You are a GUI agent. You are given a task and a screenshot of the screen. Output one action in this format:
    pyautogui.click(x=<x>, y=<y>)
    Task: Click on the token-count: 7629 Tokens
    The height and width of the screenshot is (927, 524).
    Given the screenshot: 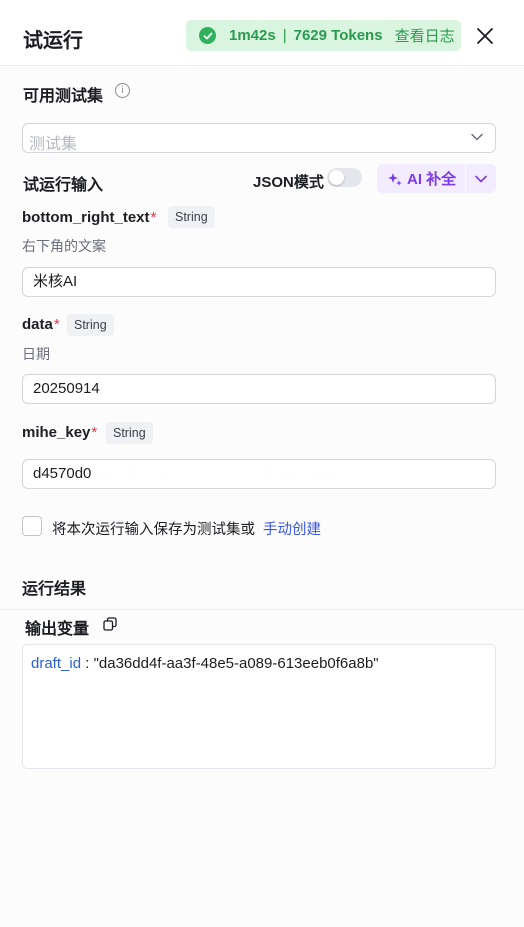 What is the action you would take?
    pyautogui.click(x=338, y=35)
    